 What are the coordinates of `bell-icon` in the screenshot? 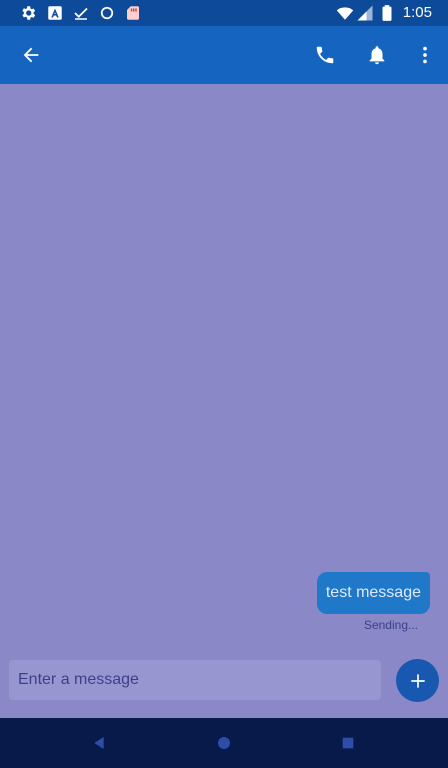 It's located at (377, 55).